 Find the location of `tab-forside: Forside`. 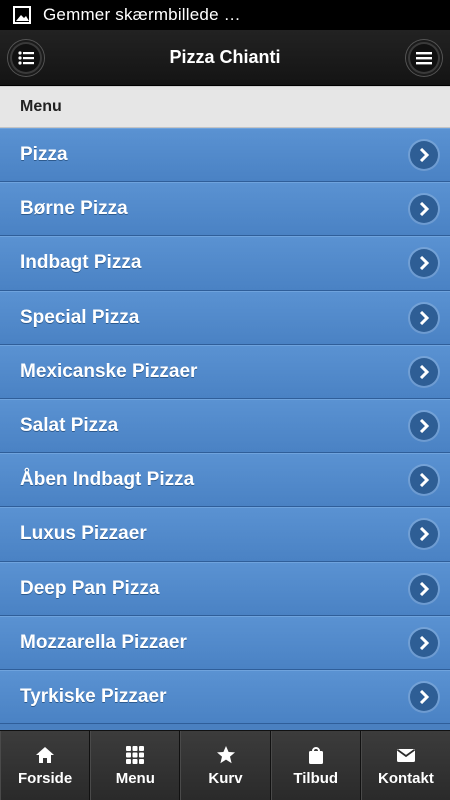

tab-forside: Forside is located at coordinates (45, 765).